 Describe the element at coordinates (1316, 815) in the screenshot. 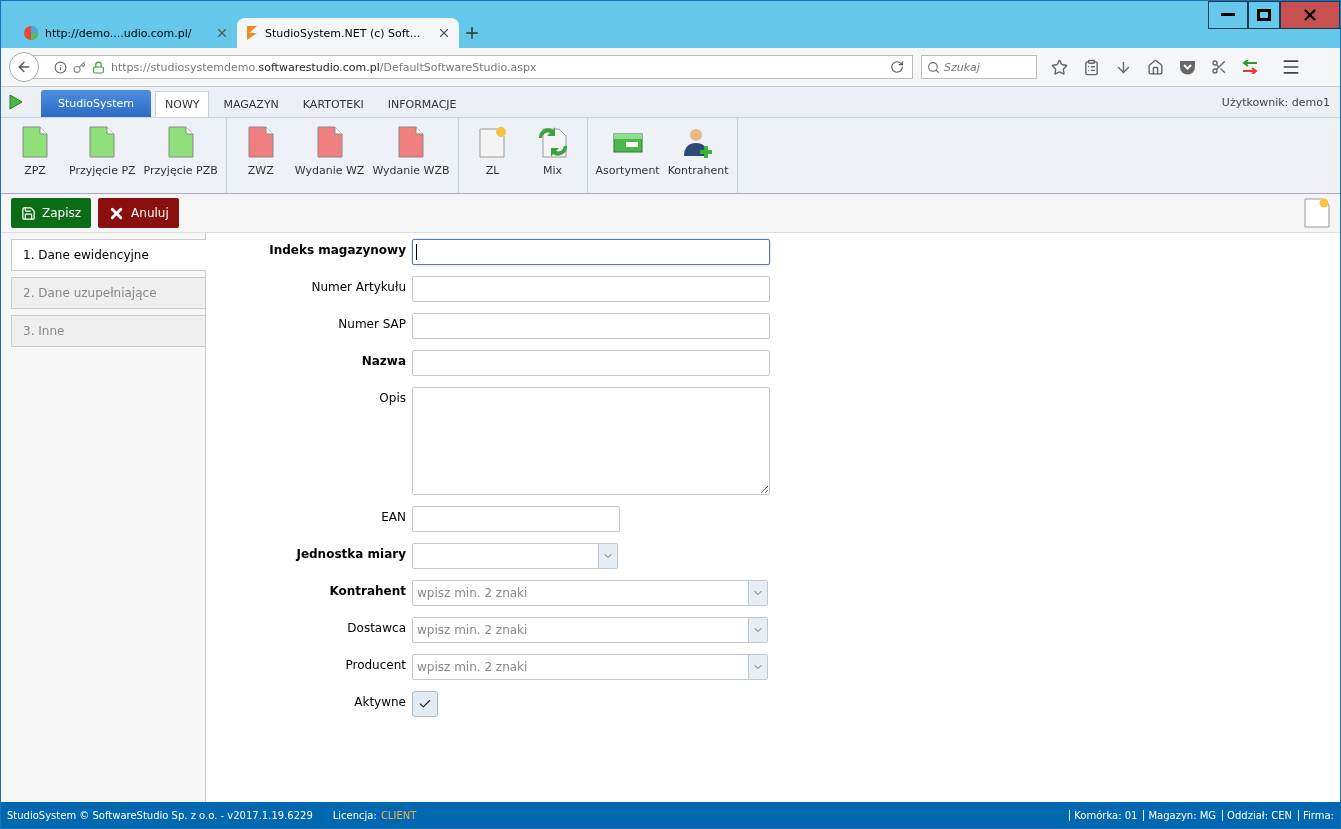

I see `status-item: Firma:` at that location.